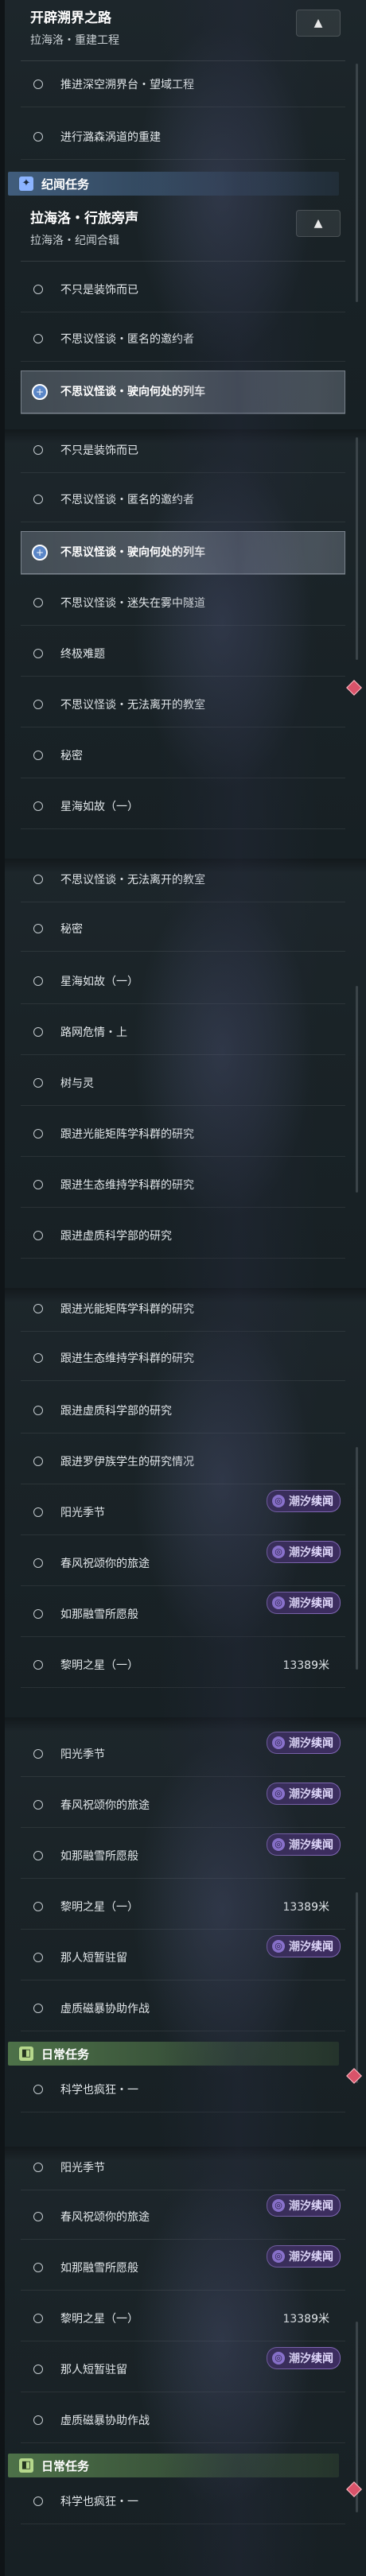  Describe the element at coordinates (99, 1615) in the screenshot. I see `item-label: 如那融雪所愿般` at that location.